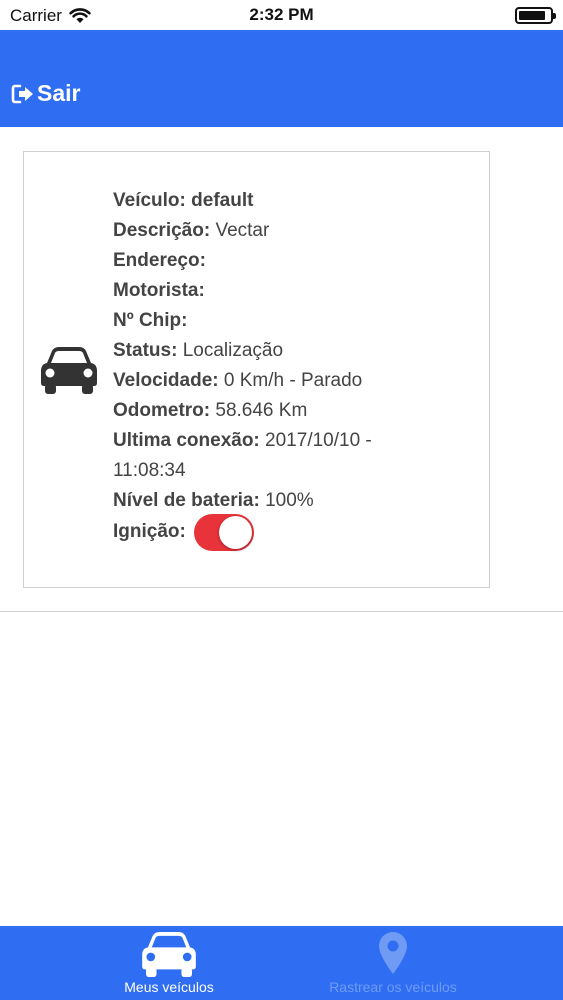 The width and height of the screenshot is (563, 1000). I want to click on battery-level-row: Nível de bateria: 100%, so click(273, 501).